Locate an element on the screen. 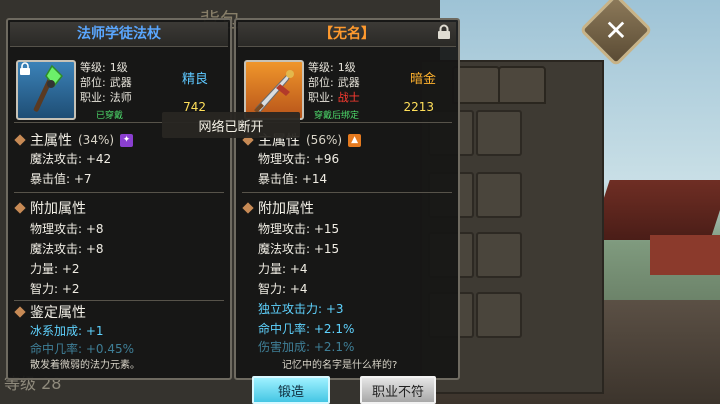 This screenshot has width=720, height=404. network-disconnected-toast: 网络已断开 is located at coordinates (231, 125).